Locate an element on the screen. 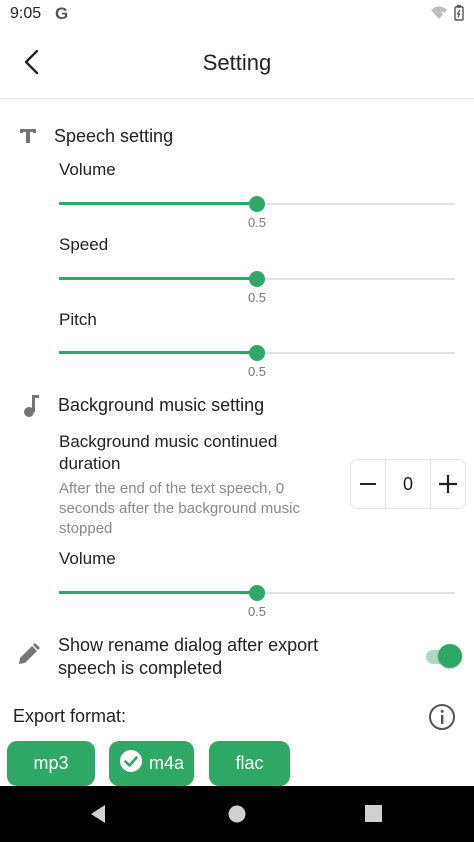 This screenshot has height=842, width=474. music-volume-slider is located at coordinates (257, 593).